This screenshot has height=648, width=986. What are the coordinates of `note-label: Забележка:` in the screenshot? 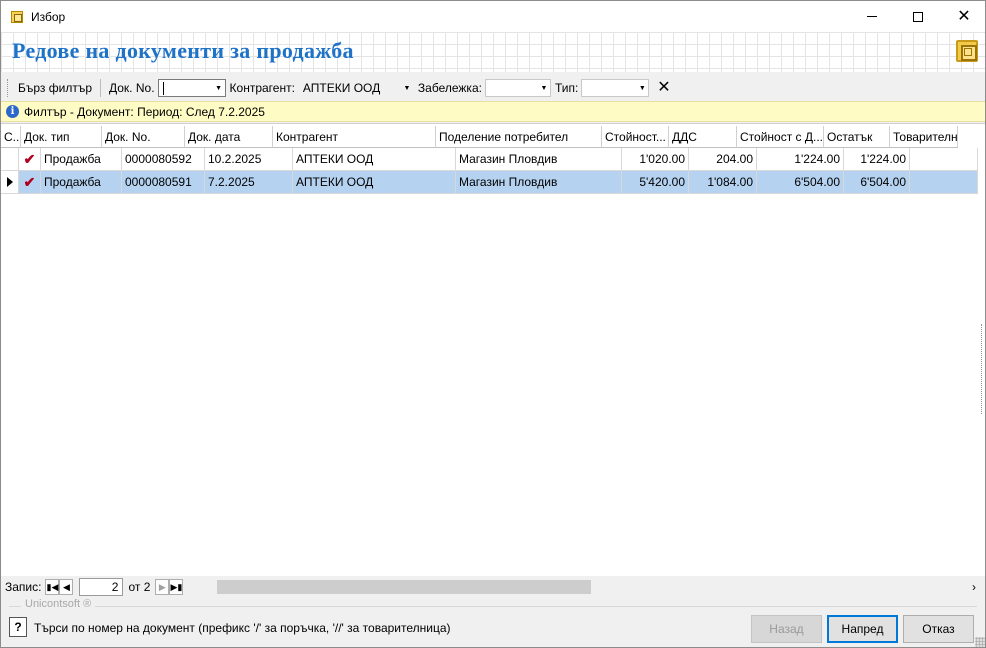 It's located at (449, 88).